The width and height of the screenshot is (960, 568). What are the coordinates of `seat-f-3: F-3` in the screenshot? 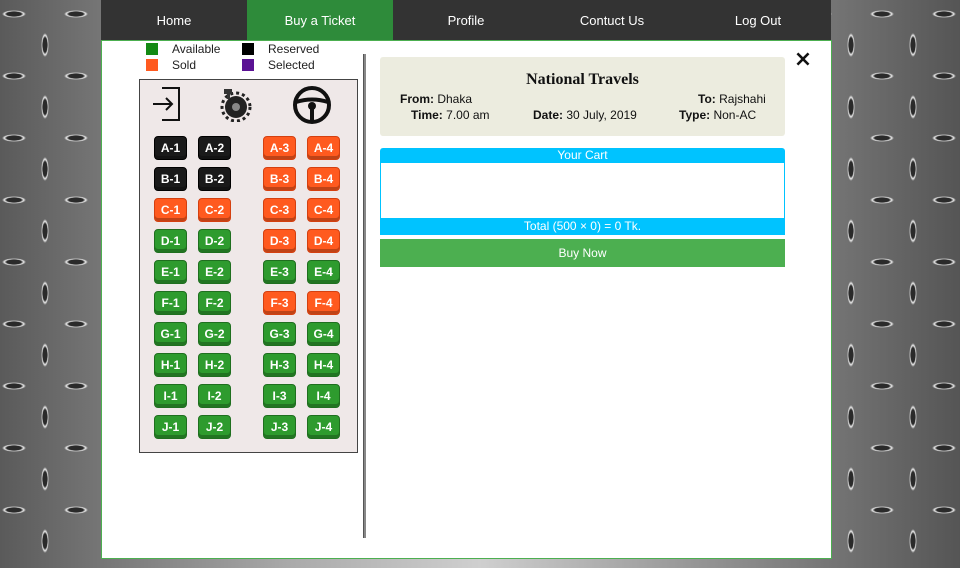 It's located at (279, 303).